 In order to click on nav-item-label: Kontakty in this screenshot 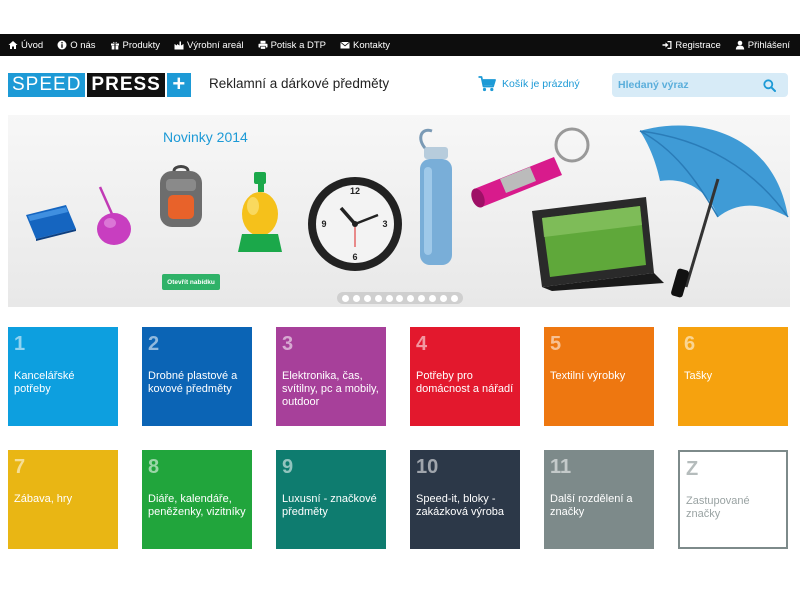, I will do `click(371, 45)`.